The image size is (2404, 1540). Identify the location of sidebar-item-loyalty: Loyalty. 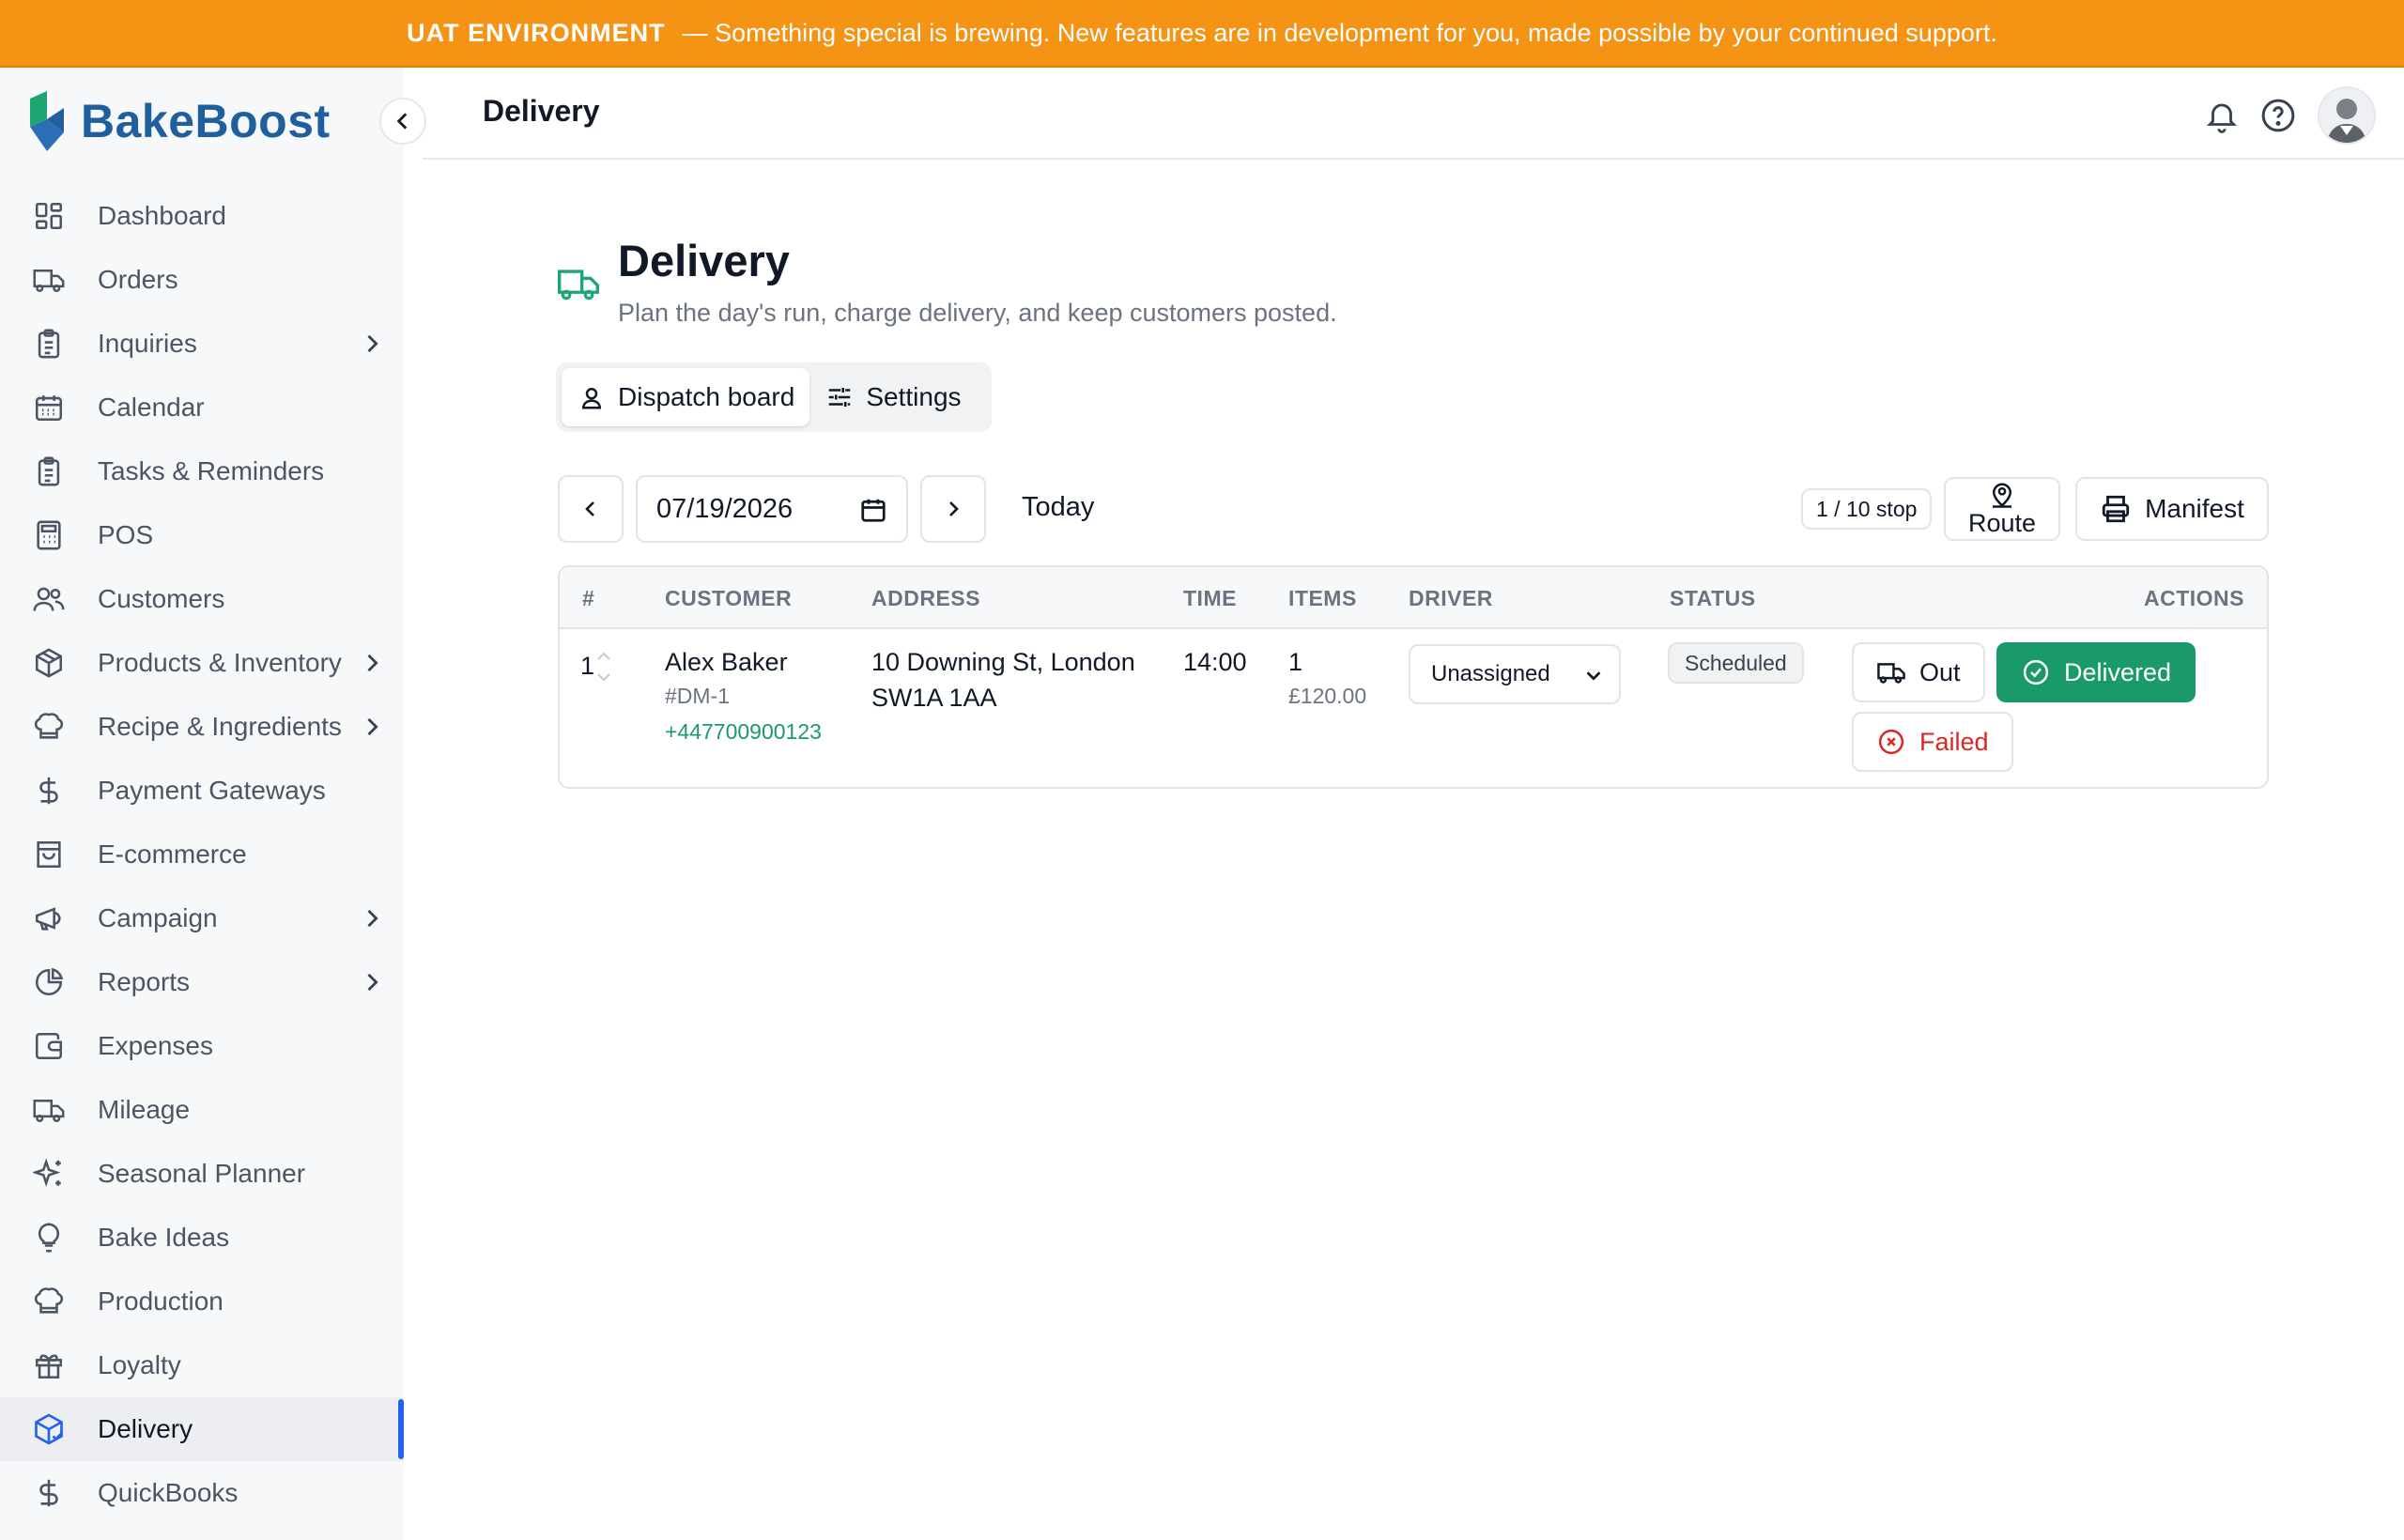
(202, 1365).